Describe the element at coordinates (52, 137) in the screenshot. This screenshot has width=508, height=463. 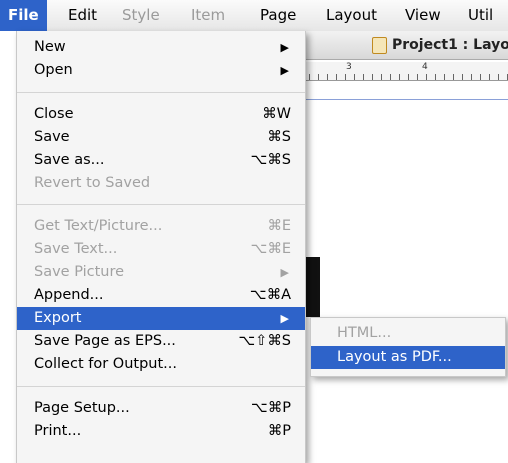
I see `menu-item-label: Save` at that location.